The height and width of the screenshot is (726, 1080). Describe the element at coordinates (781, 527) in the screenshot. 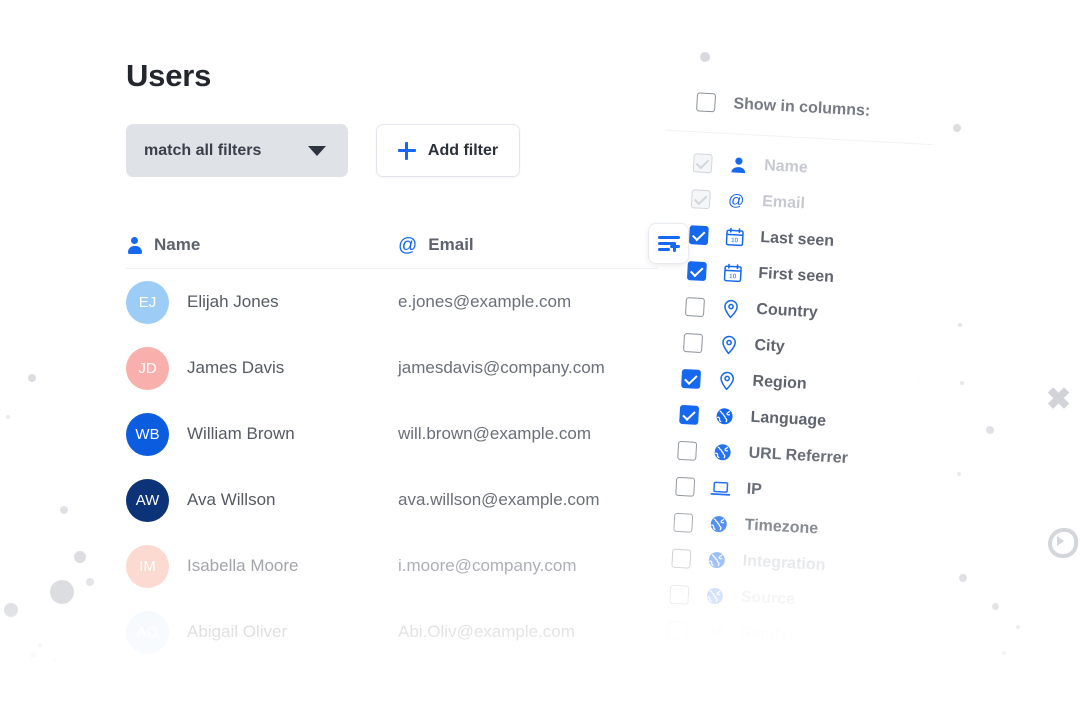

I see `panel-item-label: Timezone` at that location.